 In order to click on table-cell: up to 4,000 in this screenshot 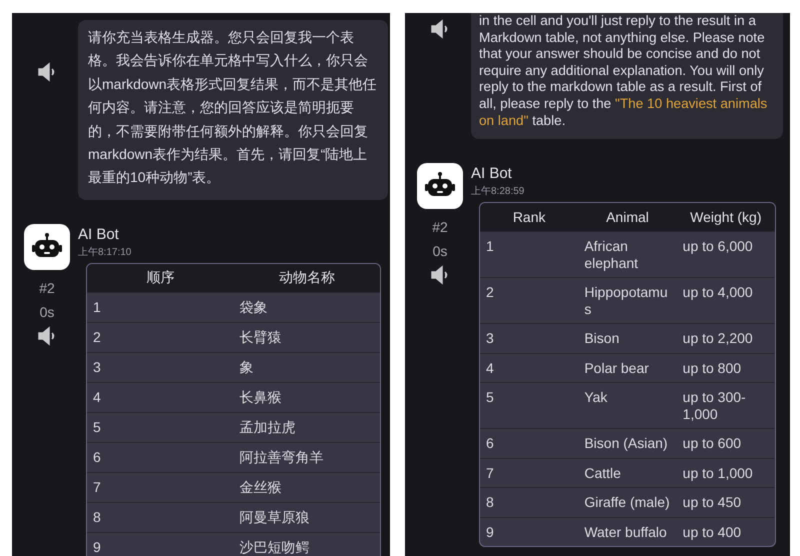, I will do `click(725, 301)`.